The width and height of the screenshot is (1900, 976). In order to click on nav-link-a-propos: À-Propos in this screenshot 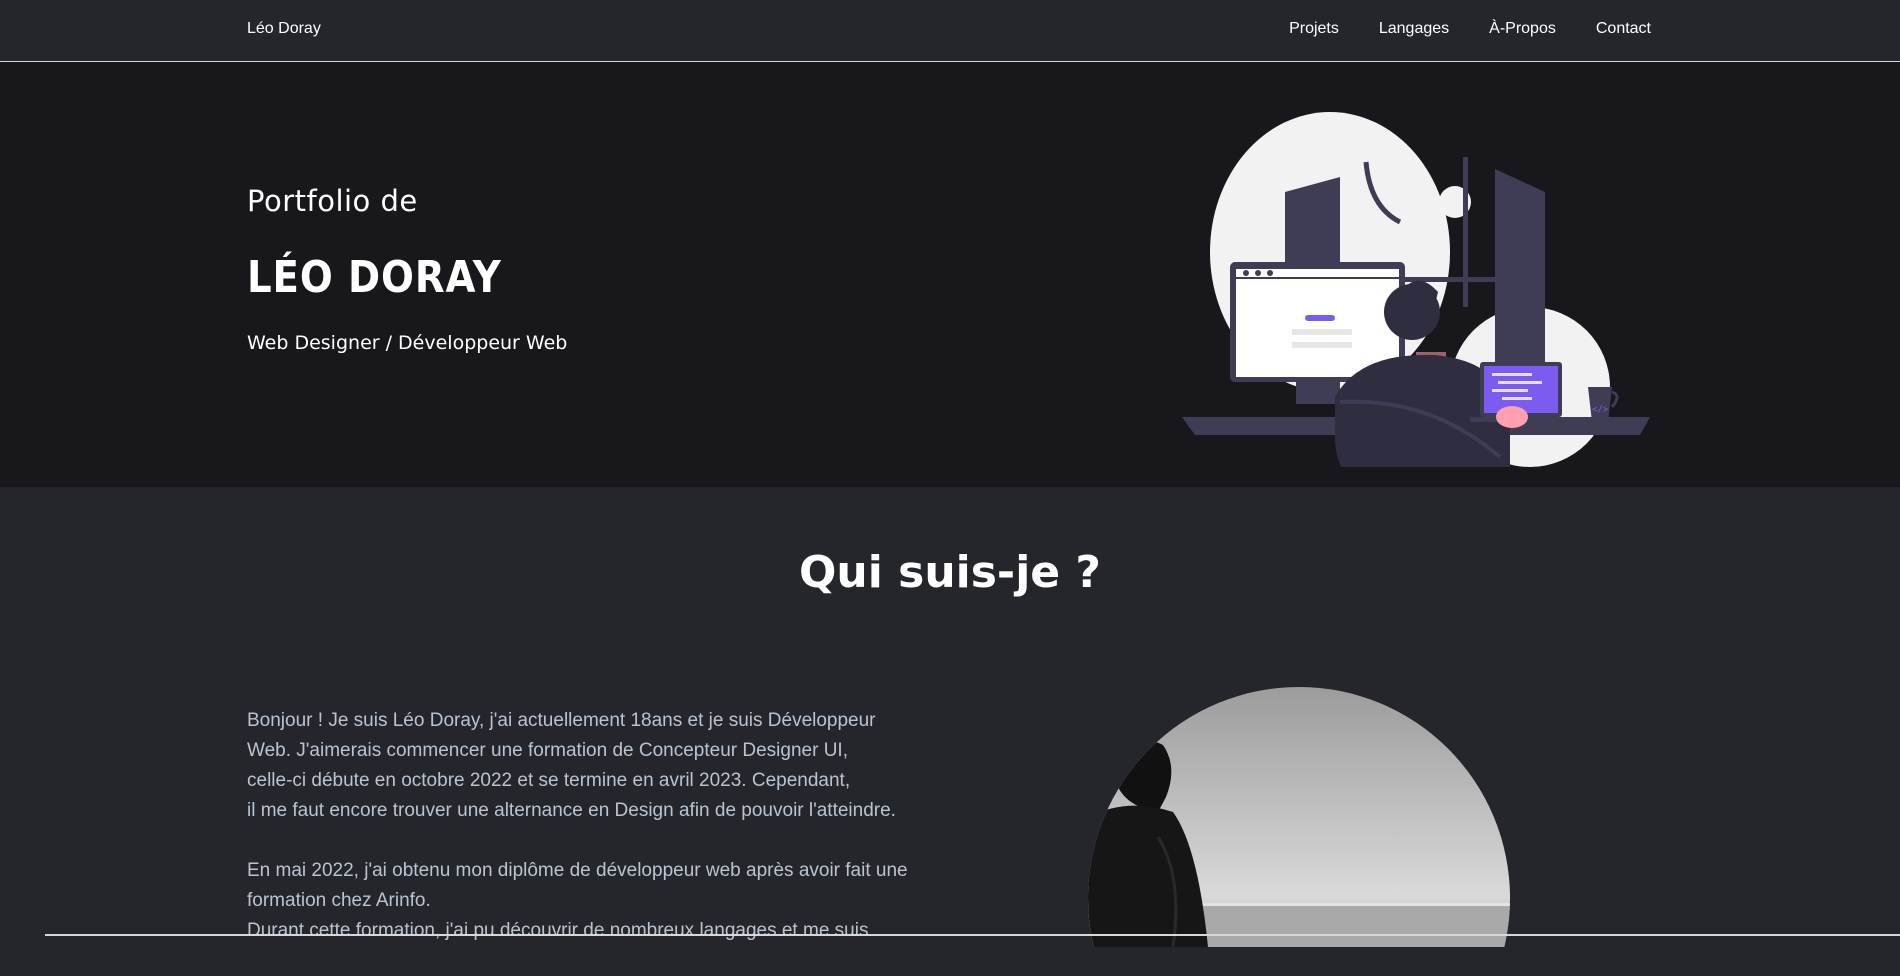, I will do `click(1522, 29)`.